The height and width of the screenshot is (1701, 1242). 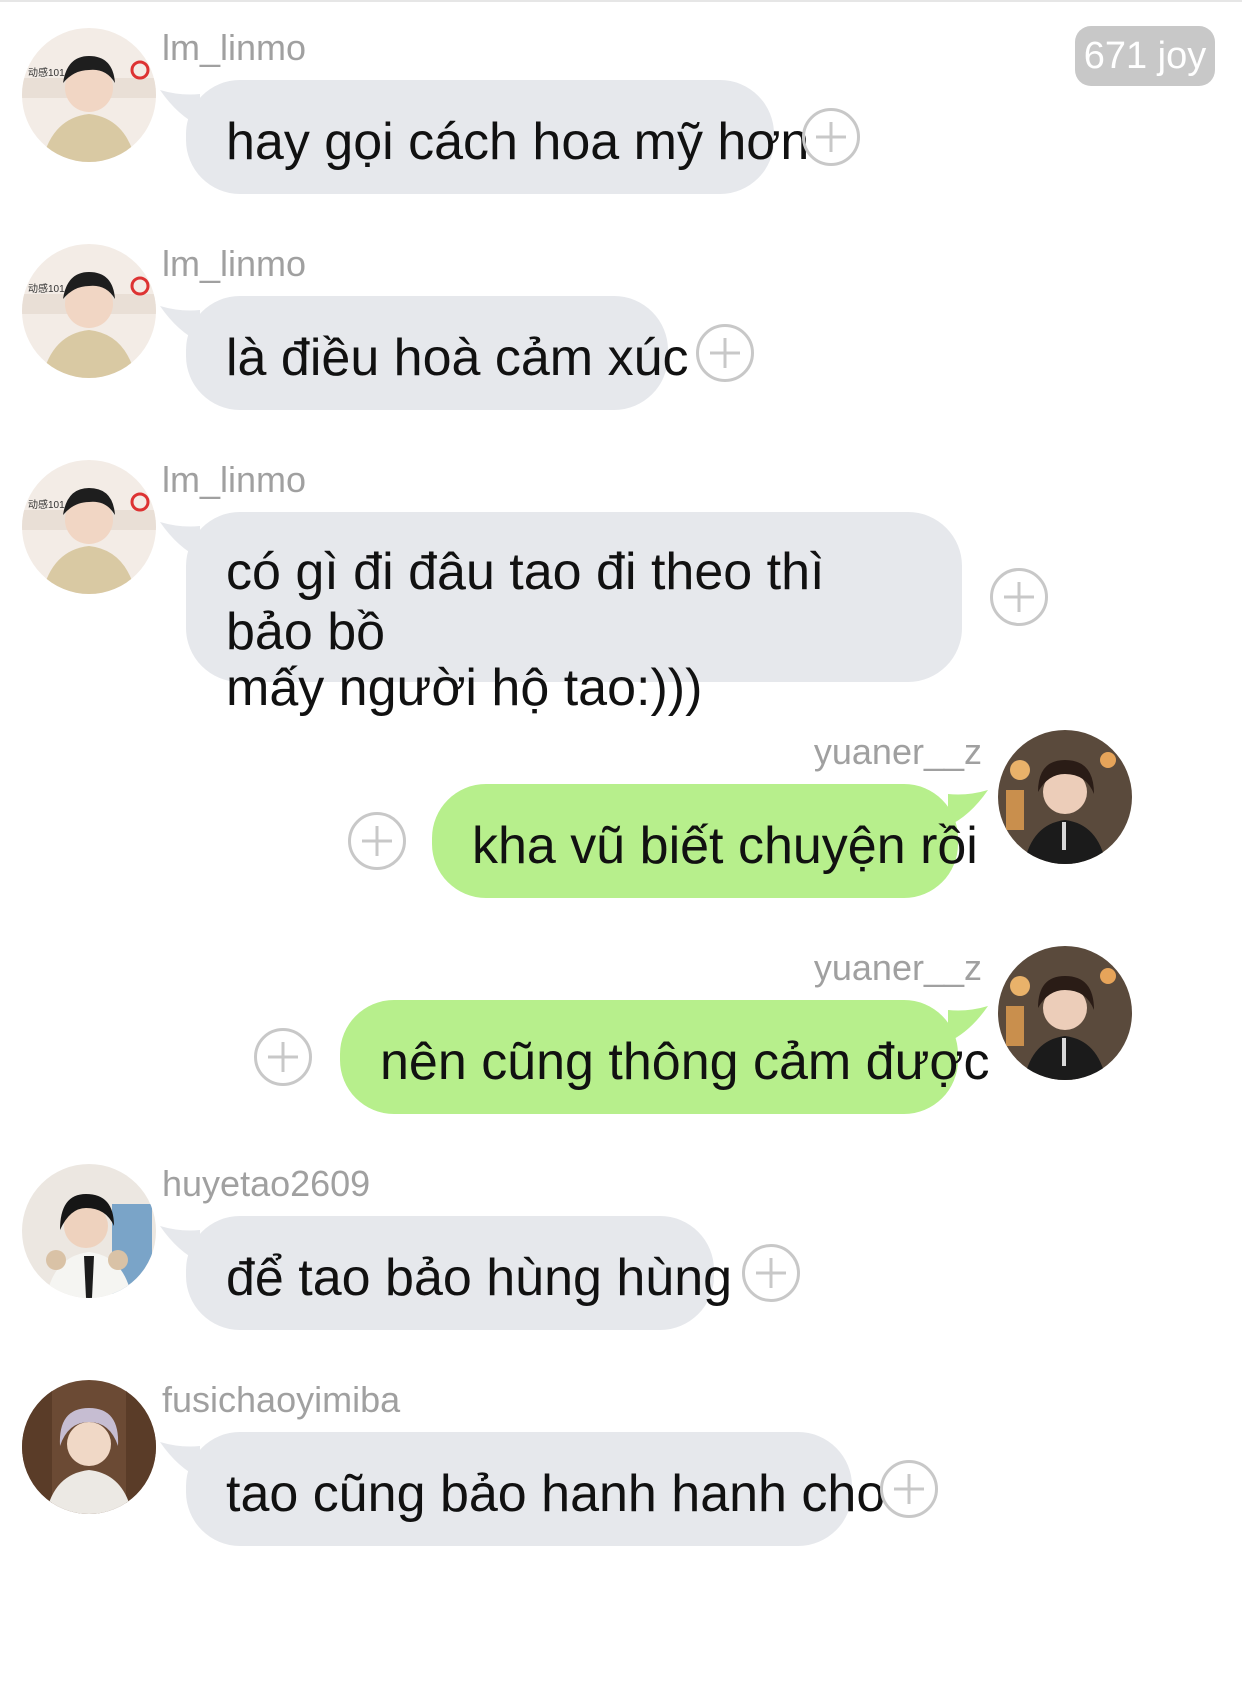 What do you see at coordinates (535, 1489) in the screenshot?
I see `message-bubble: tao cũng bảo hanh hanh cho` at bounding box center [535, 1489].